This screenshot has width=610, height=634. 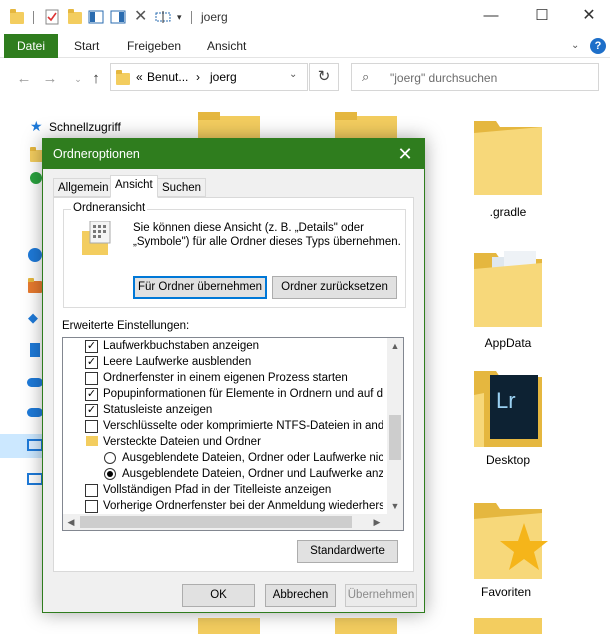 I want to click on maximize-button: ☐, so click(x=542, y=16).